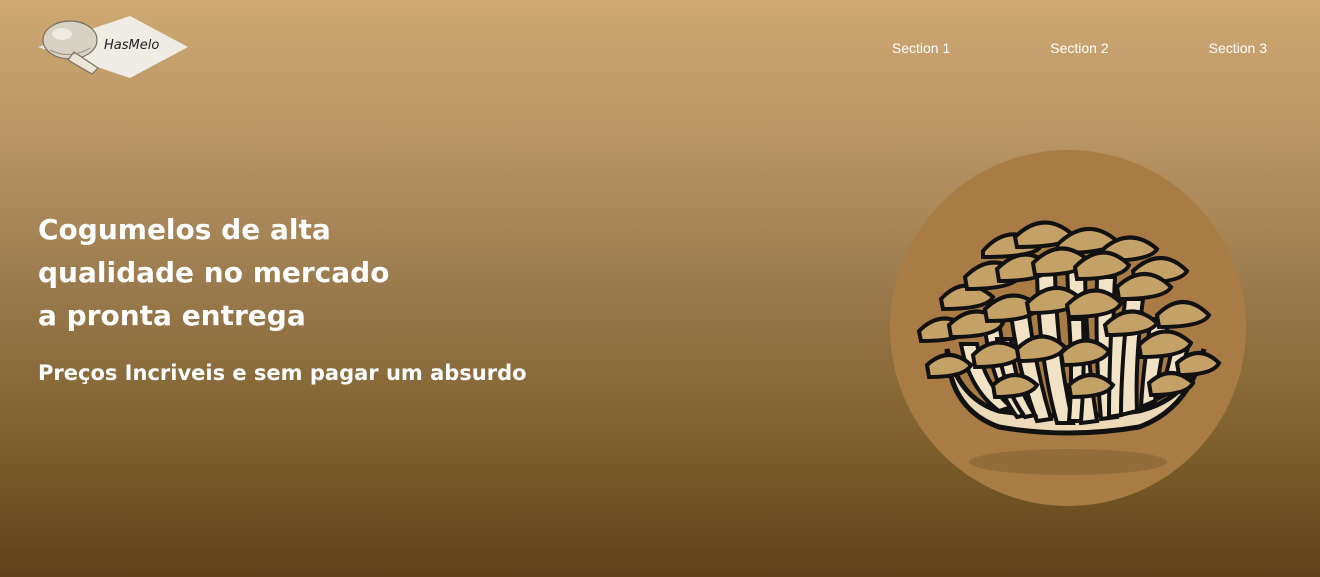 The width and height of the screenshot is (1320, 577). Describe the element at coordinates (184, 229) in the screenshot. I see `hero-title-line-1: Cogumelos de alta` at that location.